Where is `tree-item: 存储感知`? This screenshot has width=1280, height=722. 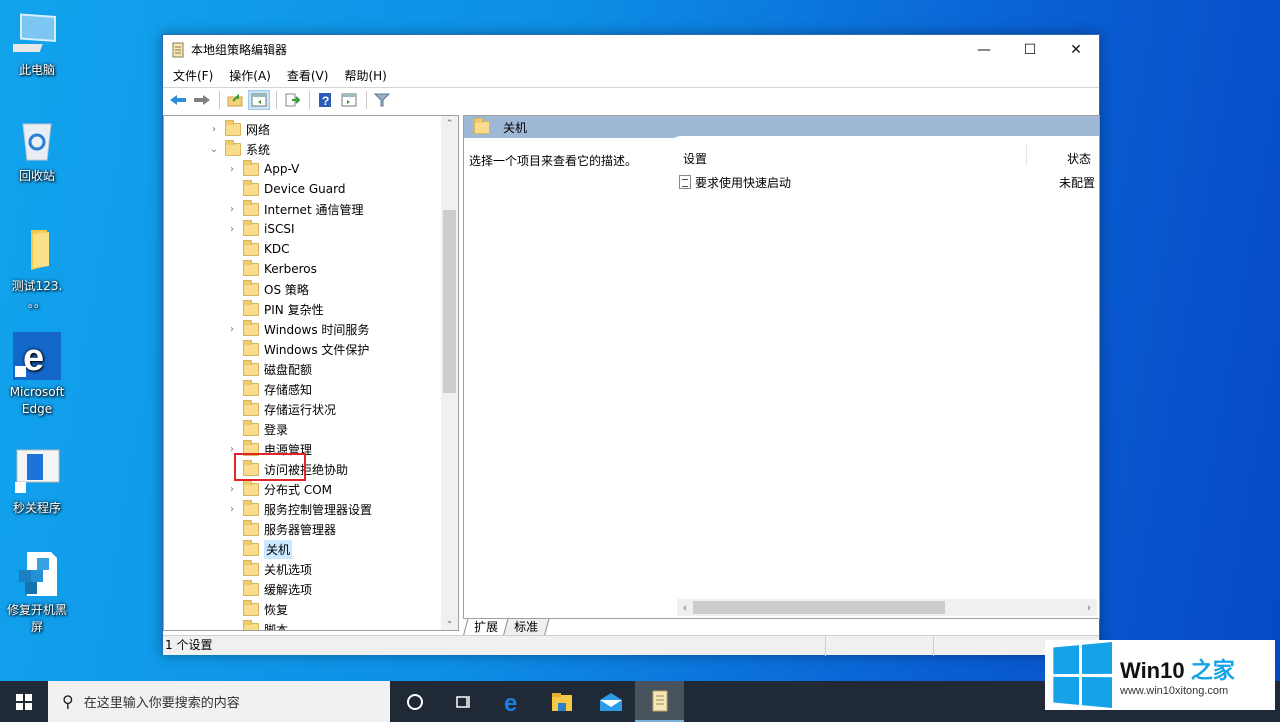 tree-item: 存储感知 is located at coordinates (268, 389).